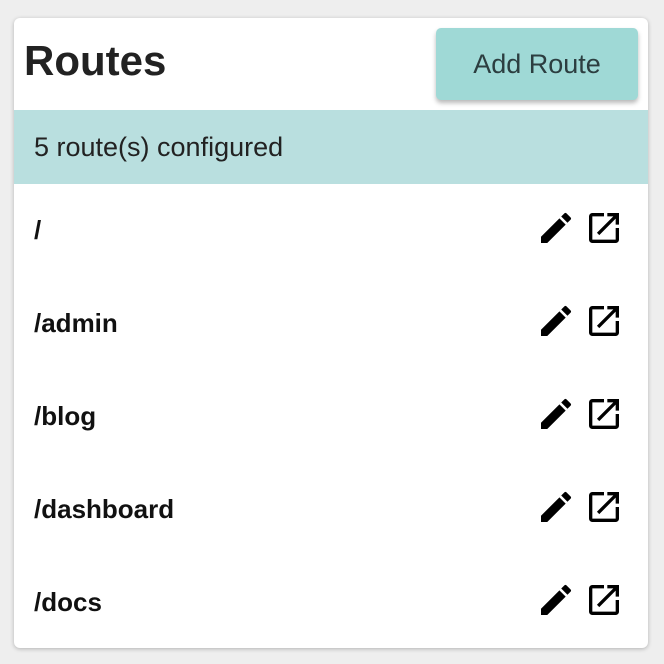 The width and height of the screenshot is (664, 664). I want to click on route-path: /admin, so click(76, 323).